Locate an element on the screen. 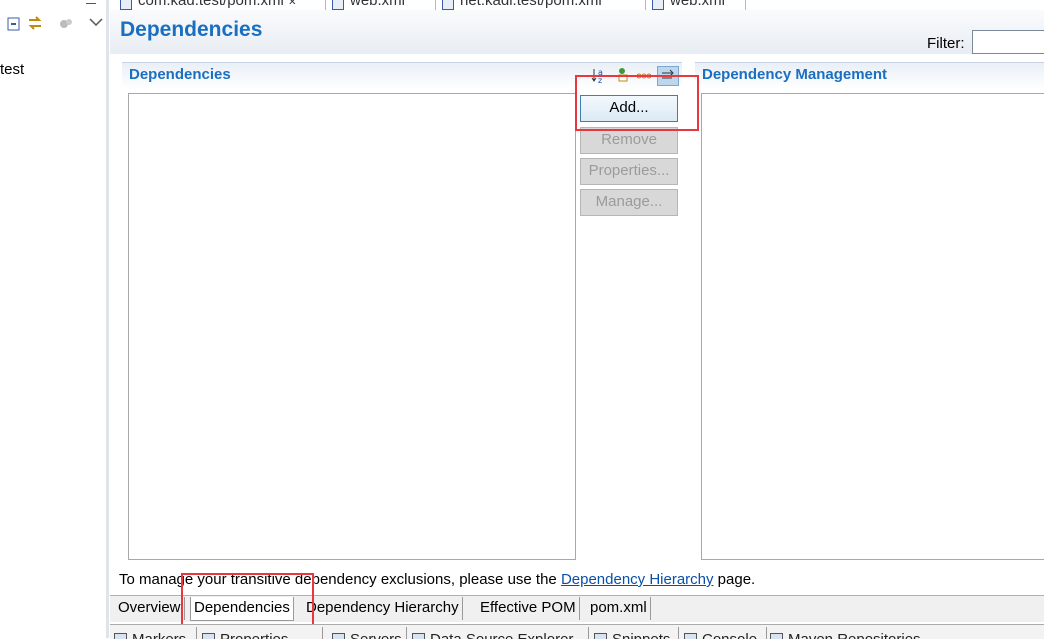  dependencies-section-title: Dependencies is located at coordinates (180, 74).